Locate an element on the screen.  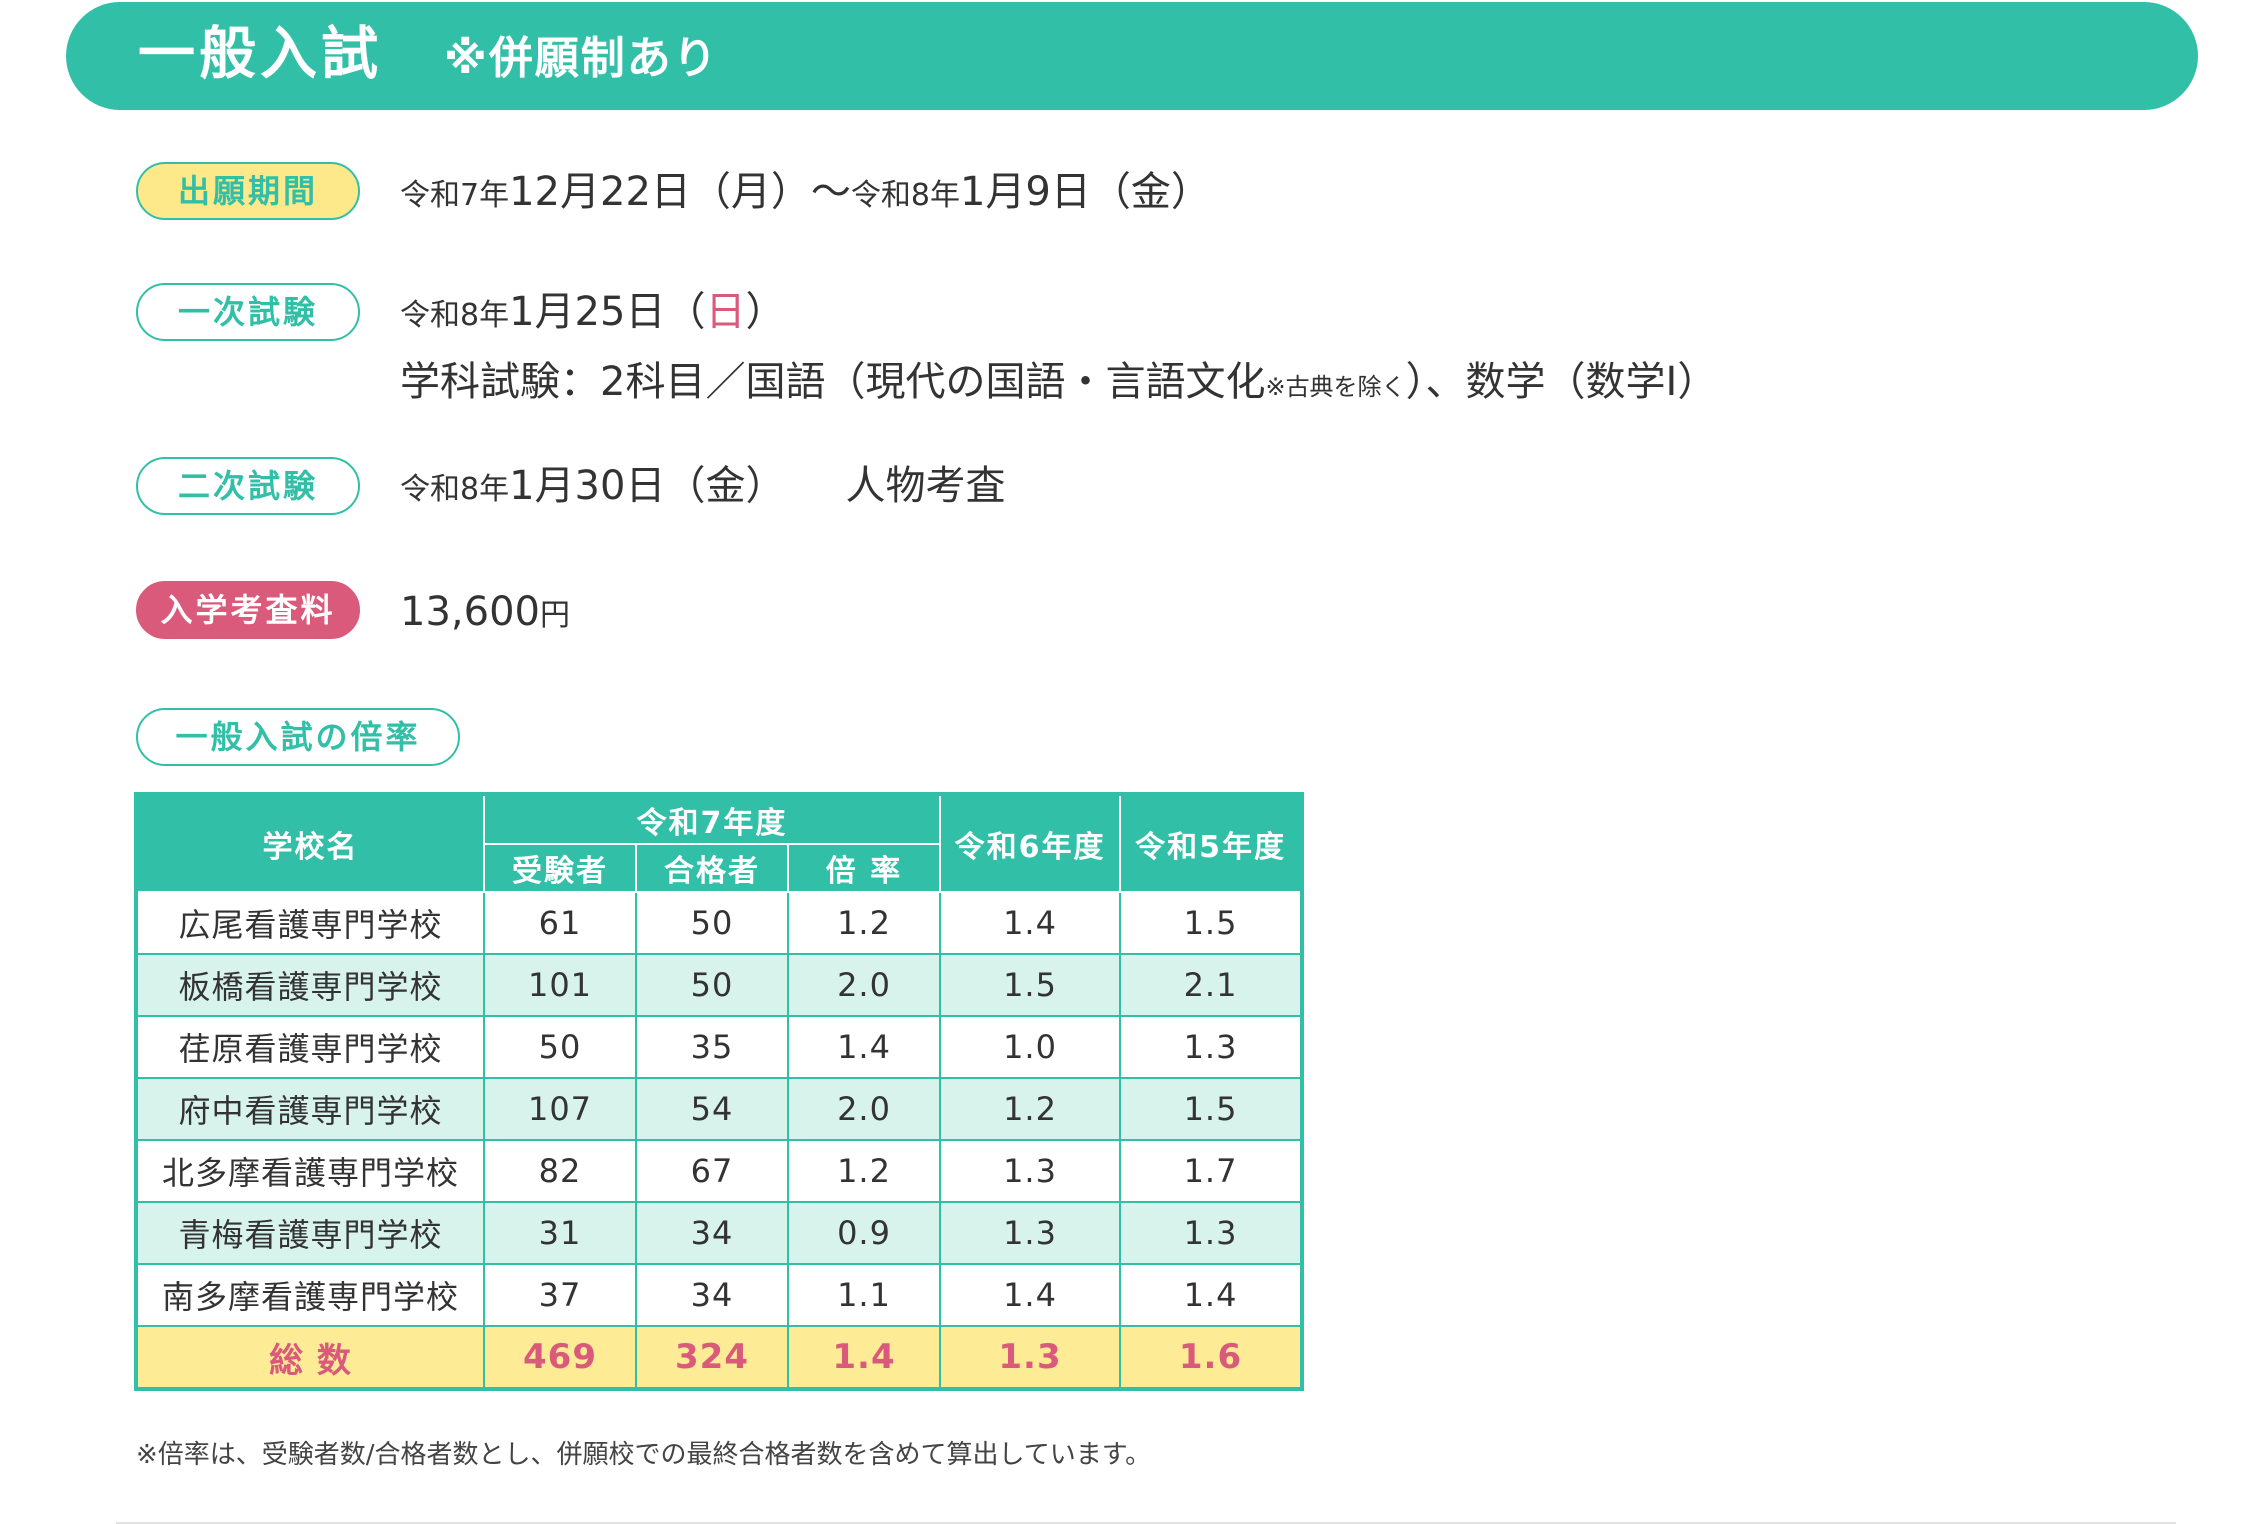
application-start-era: 令和7年 is located at coordinates (455, 195).